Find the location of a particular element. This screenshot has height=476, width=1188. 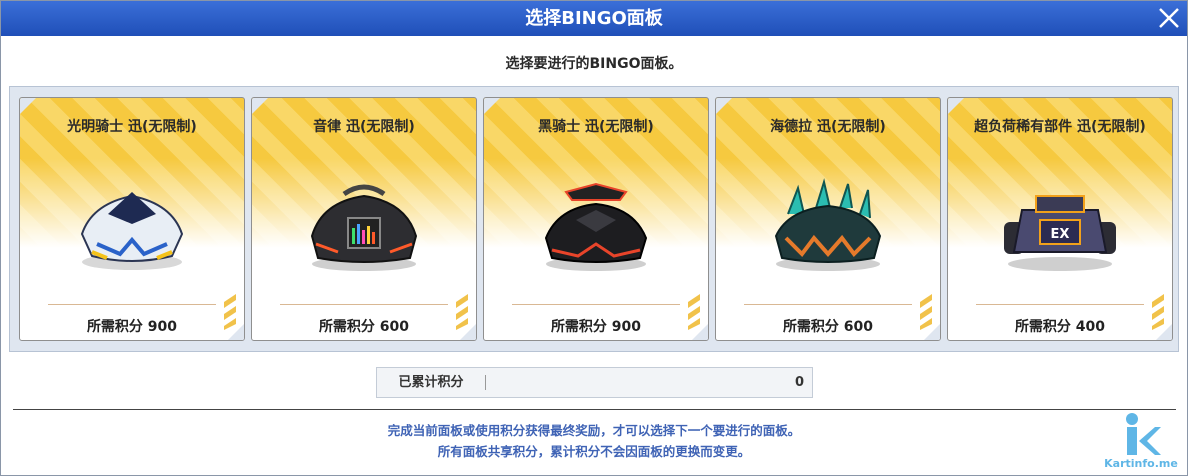

dialog-title: 选择BINGO面板 is located at coordinates (594, 18).